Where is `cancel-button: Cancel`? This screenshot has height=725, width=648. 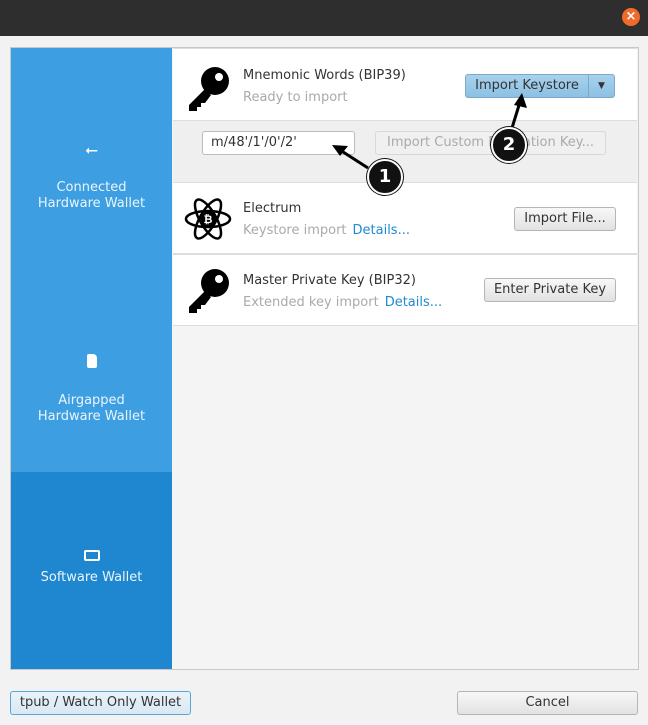 cancel-button: Cancel is located at coordinates (547, 703).